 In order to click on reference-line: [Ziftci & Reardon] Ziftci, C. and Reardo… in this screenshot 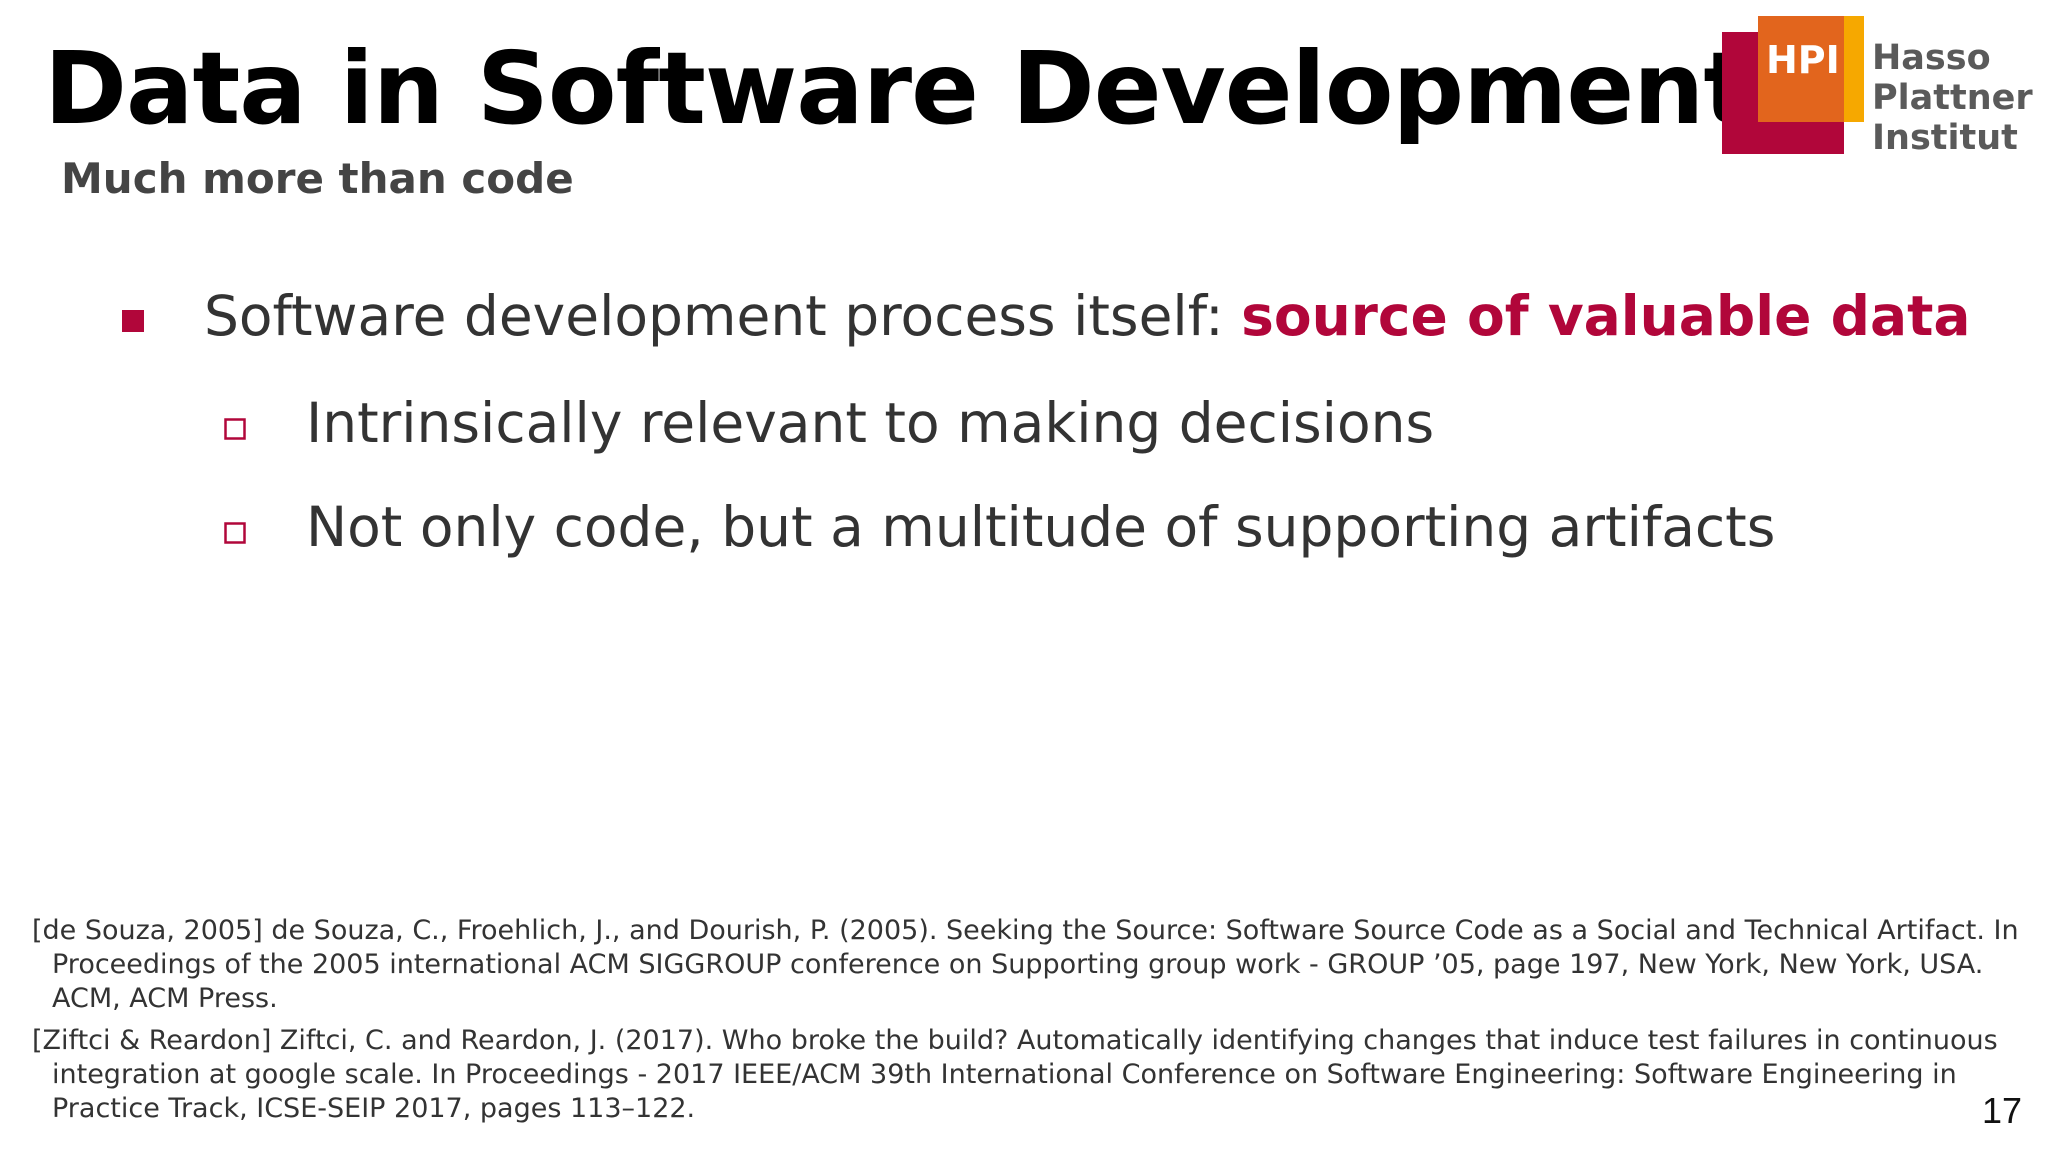, I will do `click(1015, 1040)`.